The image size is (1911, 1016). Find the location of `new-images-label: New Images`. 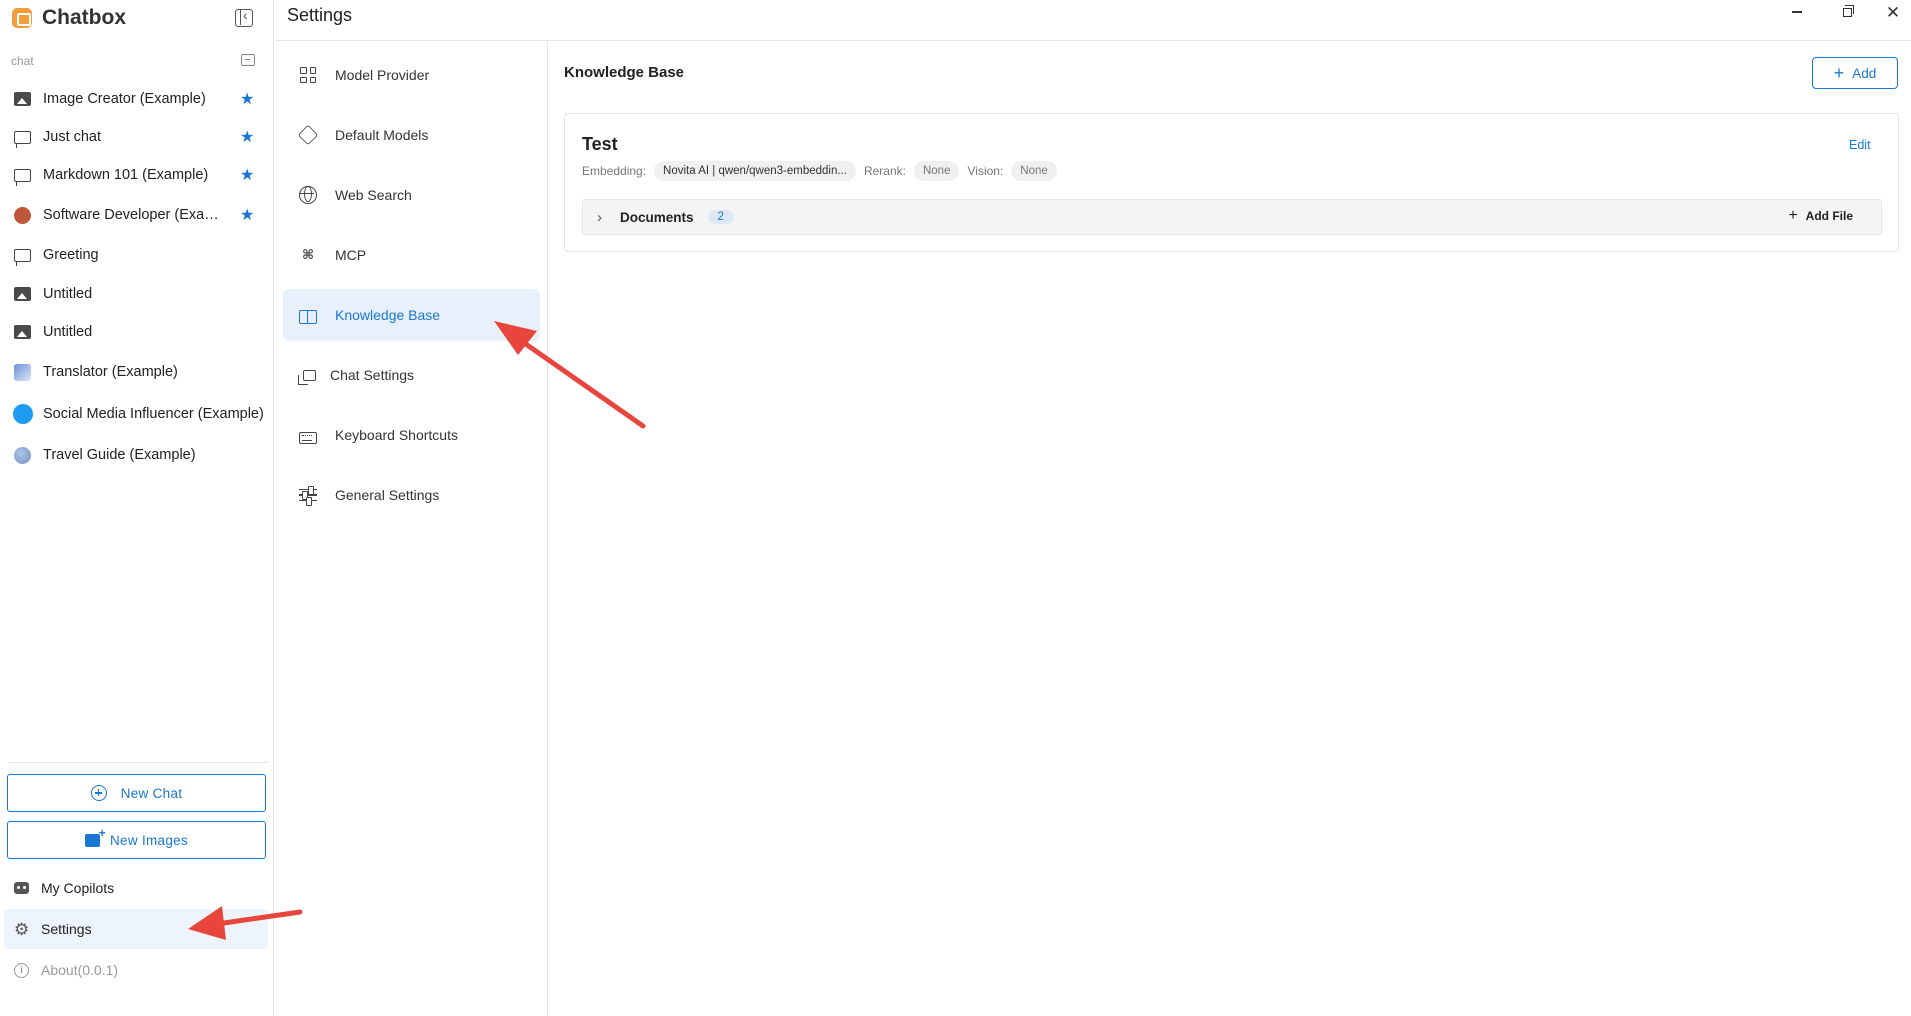

new-images-label: New Images is located at coordinates (149, 840).